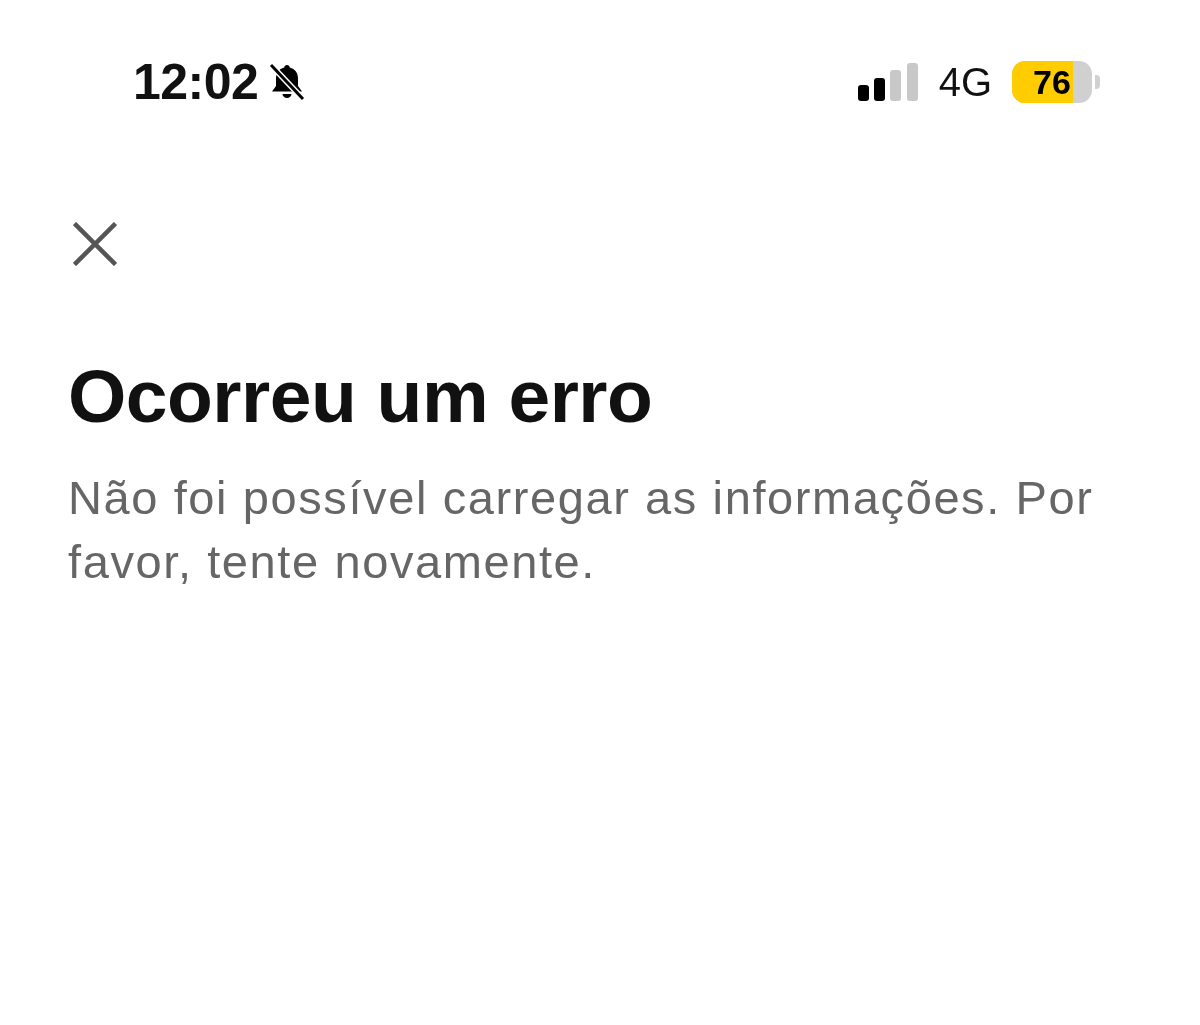 The image size is (1200, 1025). I want to click on clock-time: 12:02, so click(196, 82).